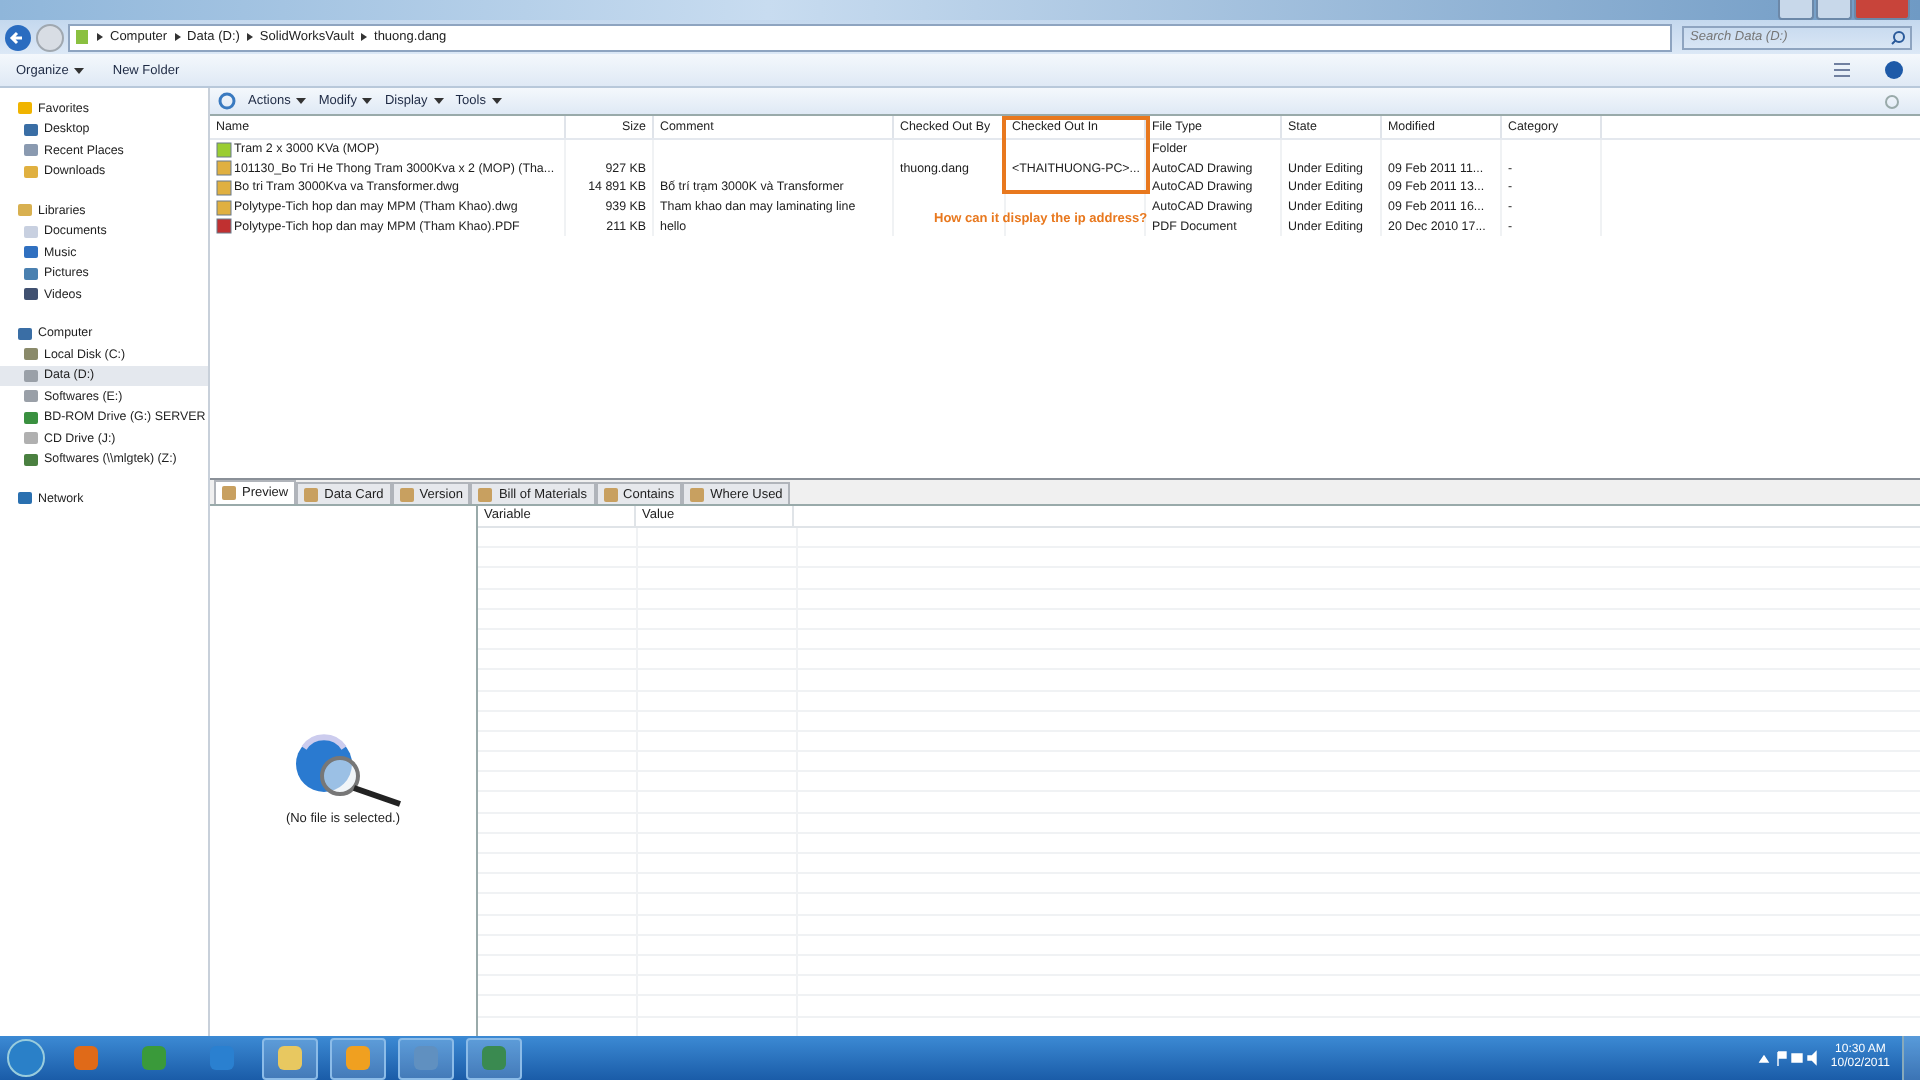 This screenshot has width=1920, height=1080. What do you see at coordinates (1911, 1058) in the screenshot?
I see `show-desktop-button` at bounding box center [1911, 1058].